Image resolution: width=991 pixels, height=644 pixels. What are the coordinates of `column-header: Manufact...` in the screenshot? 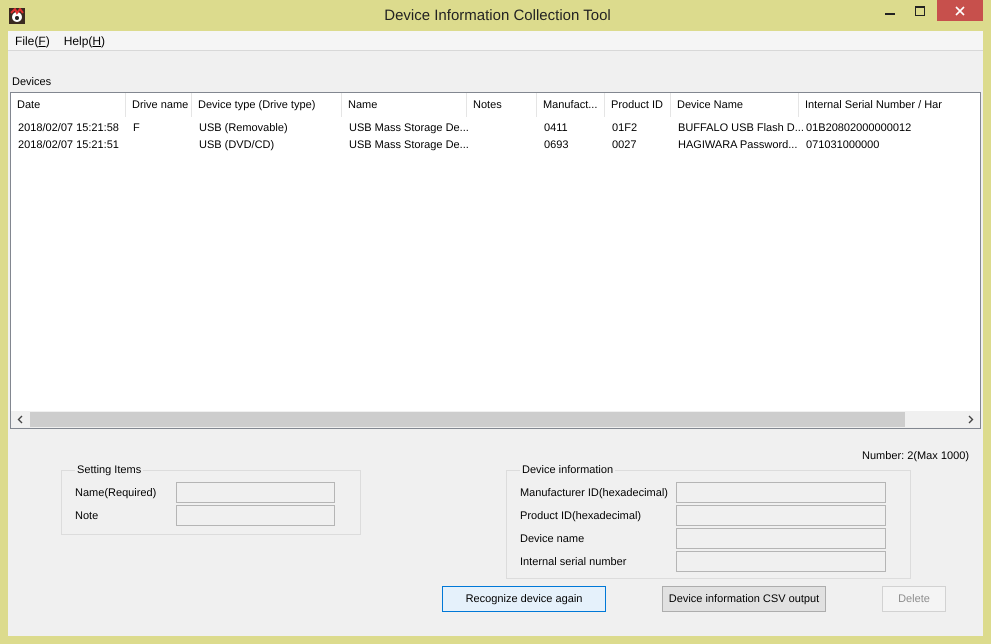 It's located at (571, 105).